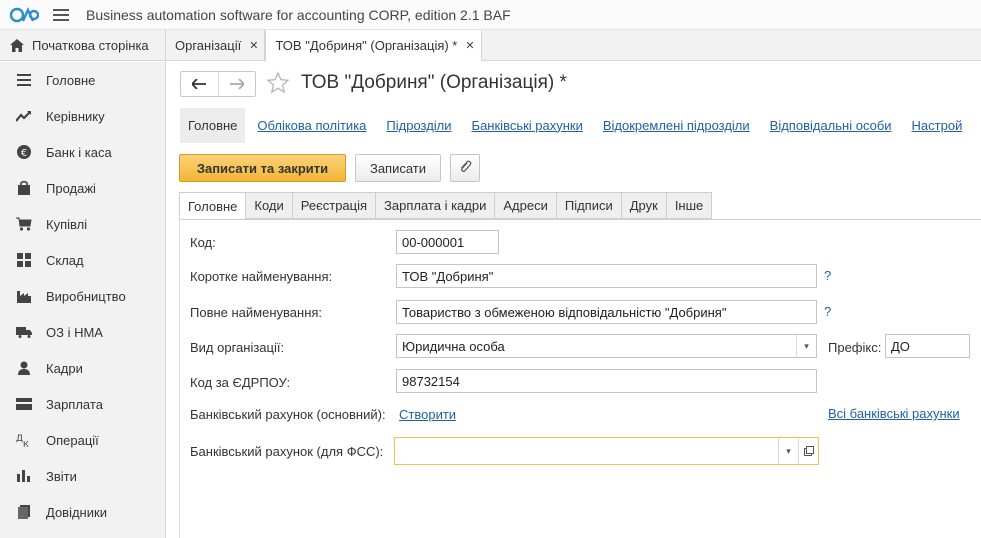 This screenshot has width=981, height=538. What do you see at coordinates (24, 404) in the screenshot?
I see `wallet-icon` at bounding box center [24, 404].